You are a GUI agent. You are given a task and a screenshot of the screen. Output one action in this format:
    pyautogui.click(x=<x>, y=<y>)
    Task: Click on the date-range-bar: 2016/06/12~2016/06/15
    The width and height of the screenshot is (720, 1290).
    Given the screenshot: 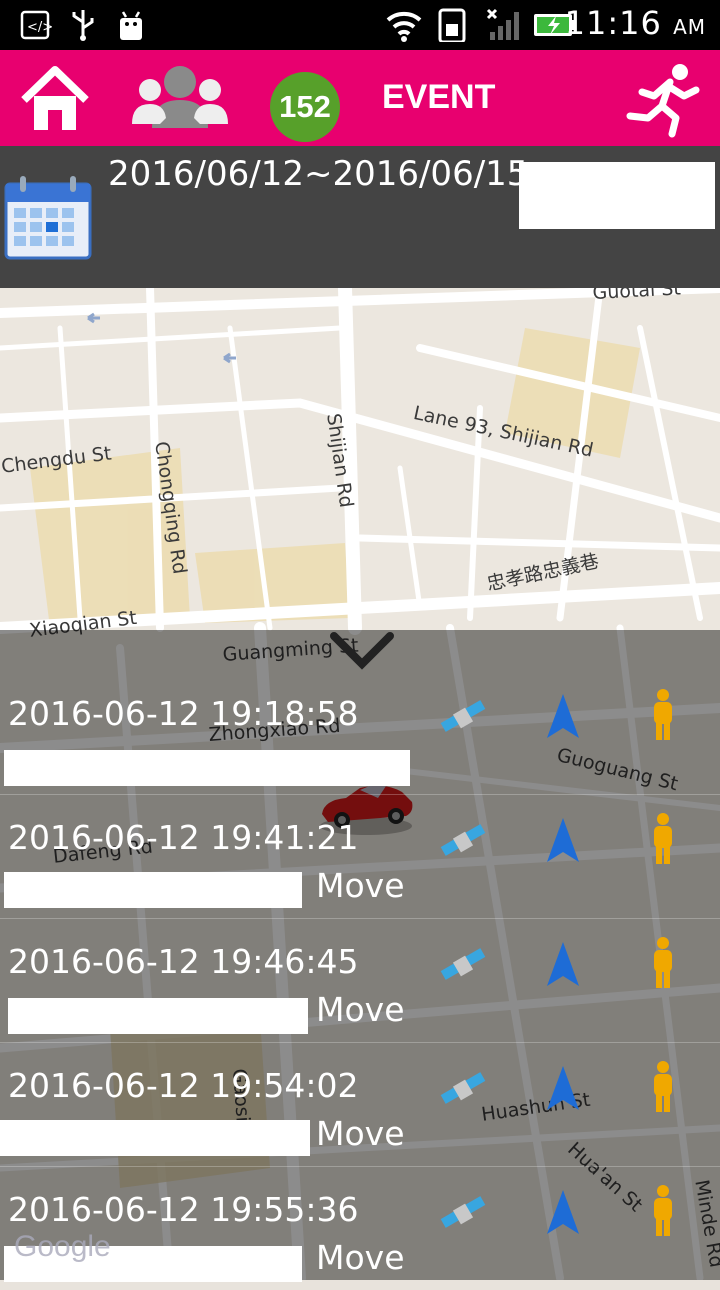 What is the action you would take?
    pyautogui.click(x=360, y=217)
    